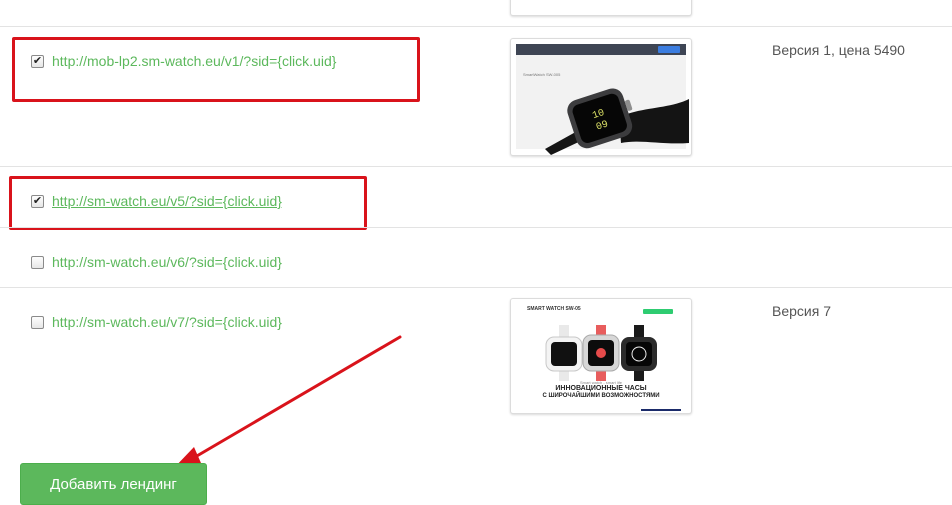 This screenshot has height=505, width=952. What do you see at coordinates (801, 311) in the screenshot?
I see `landing-version-v7: Версия 7` at bounding box center [801, 311].